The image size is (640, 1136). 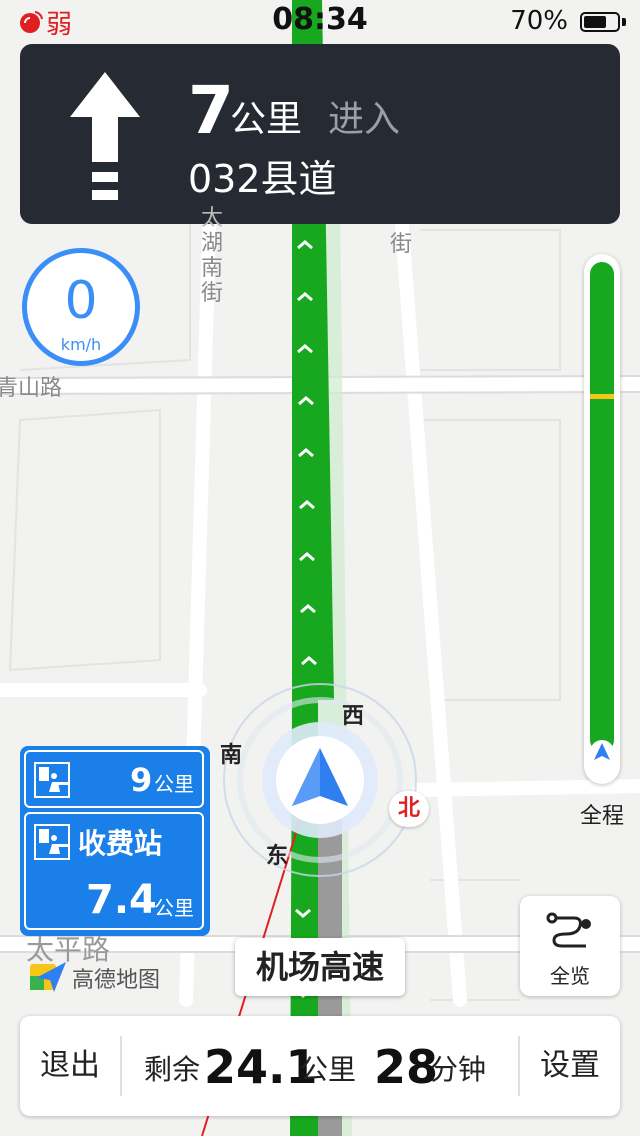 What do you see at coordinates (458, 1069) in the screenshot?
I see `remaining-time-unit: 分钟` at bounding box center [458, 1069].